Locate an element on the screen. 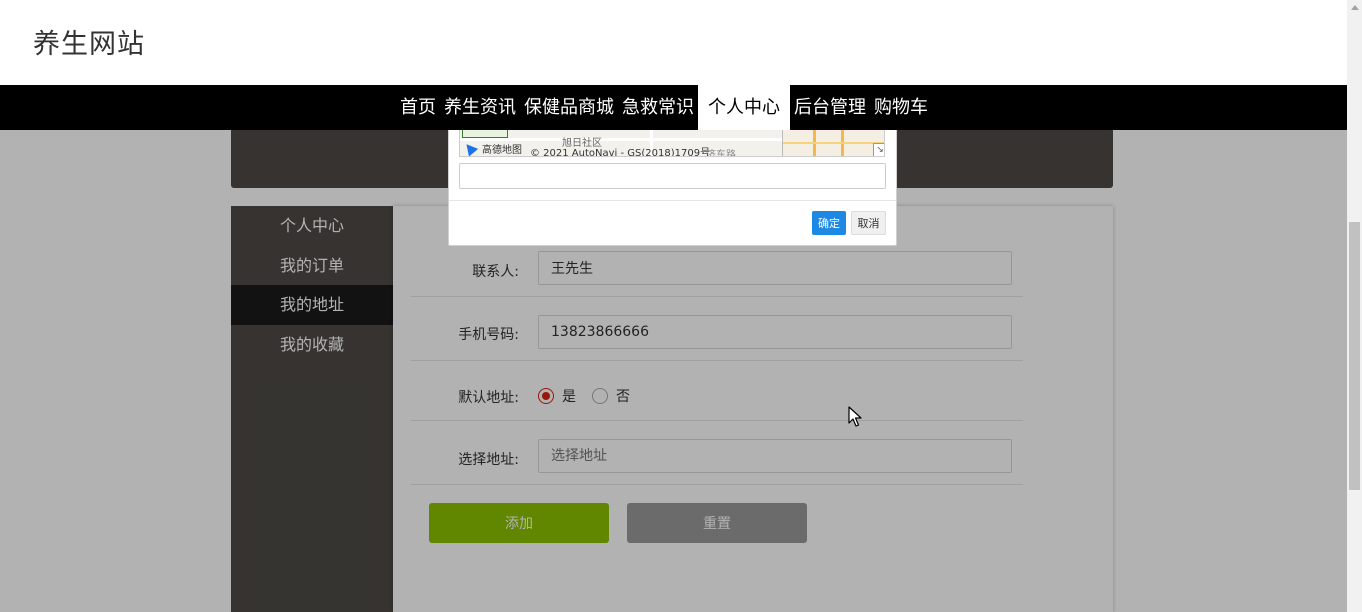  map-copyright: © 2021 AutoNavi - GS(2018)1709号 is located at coordinates (620, 152).